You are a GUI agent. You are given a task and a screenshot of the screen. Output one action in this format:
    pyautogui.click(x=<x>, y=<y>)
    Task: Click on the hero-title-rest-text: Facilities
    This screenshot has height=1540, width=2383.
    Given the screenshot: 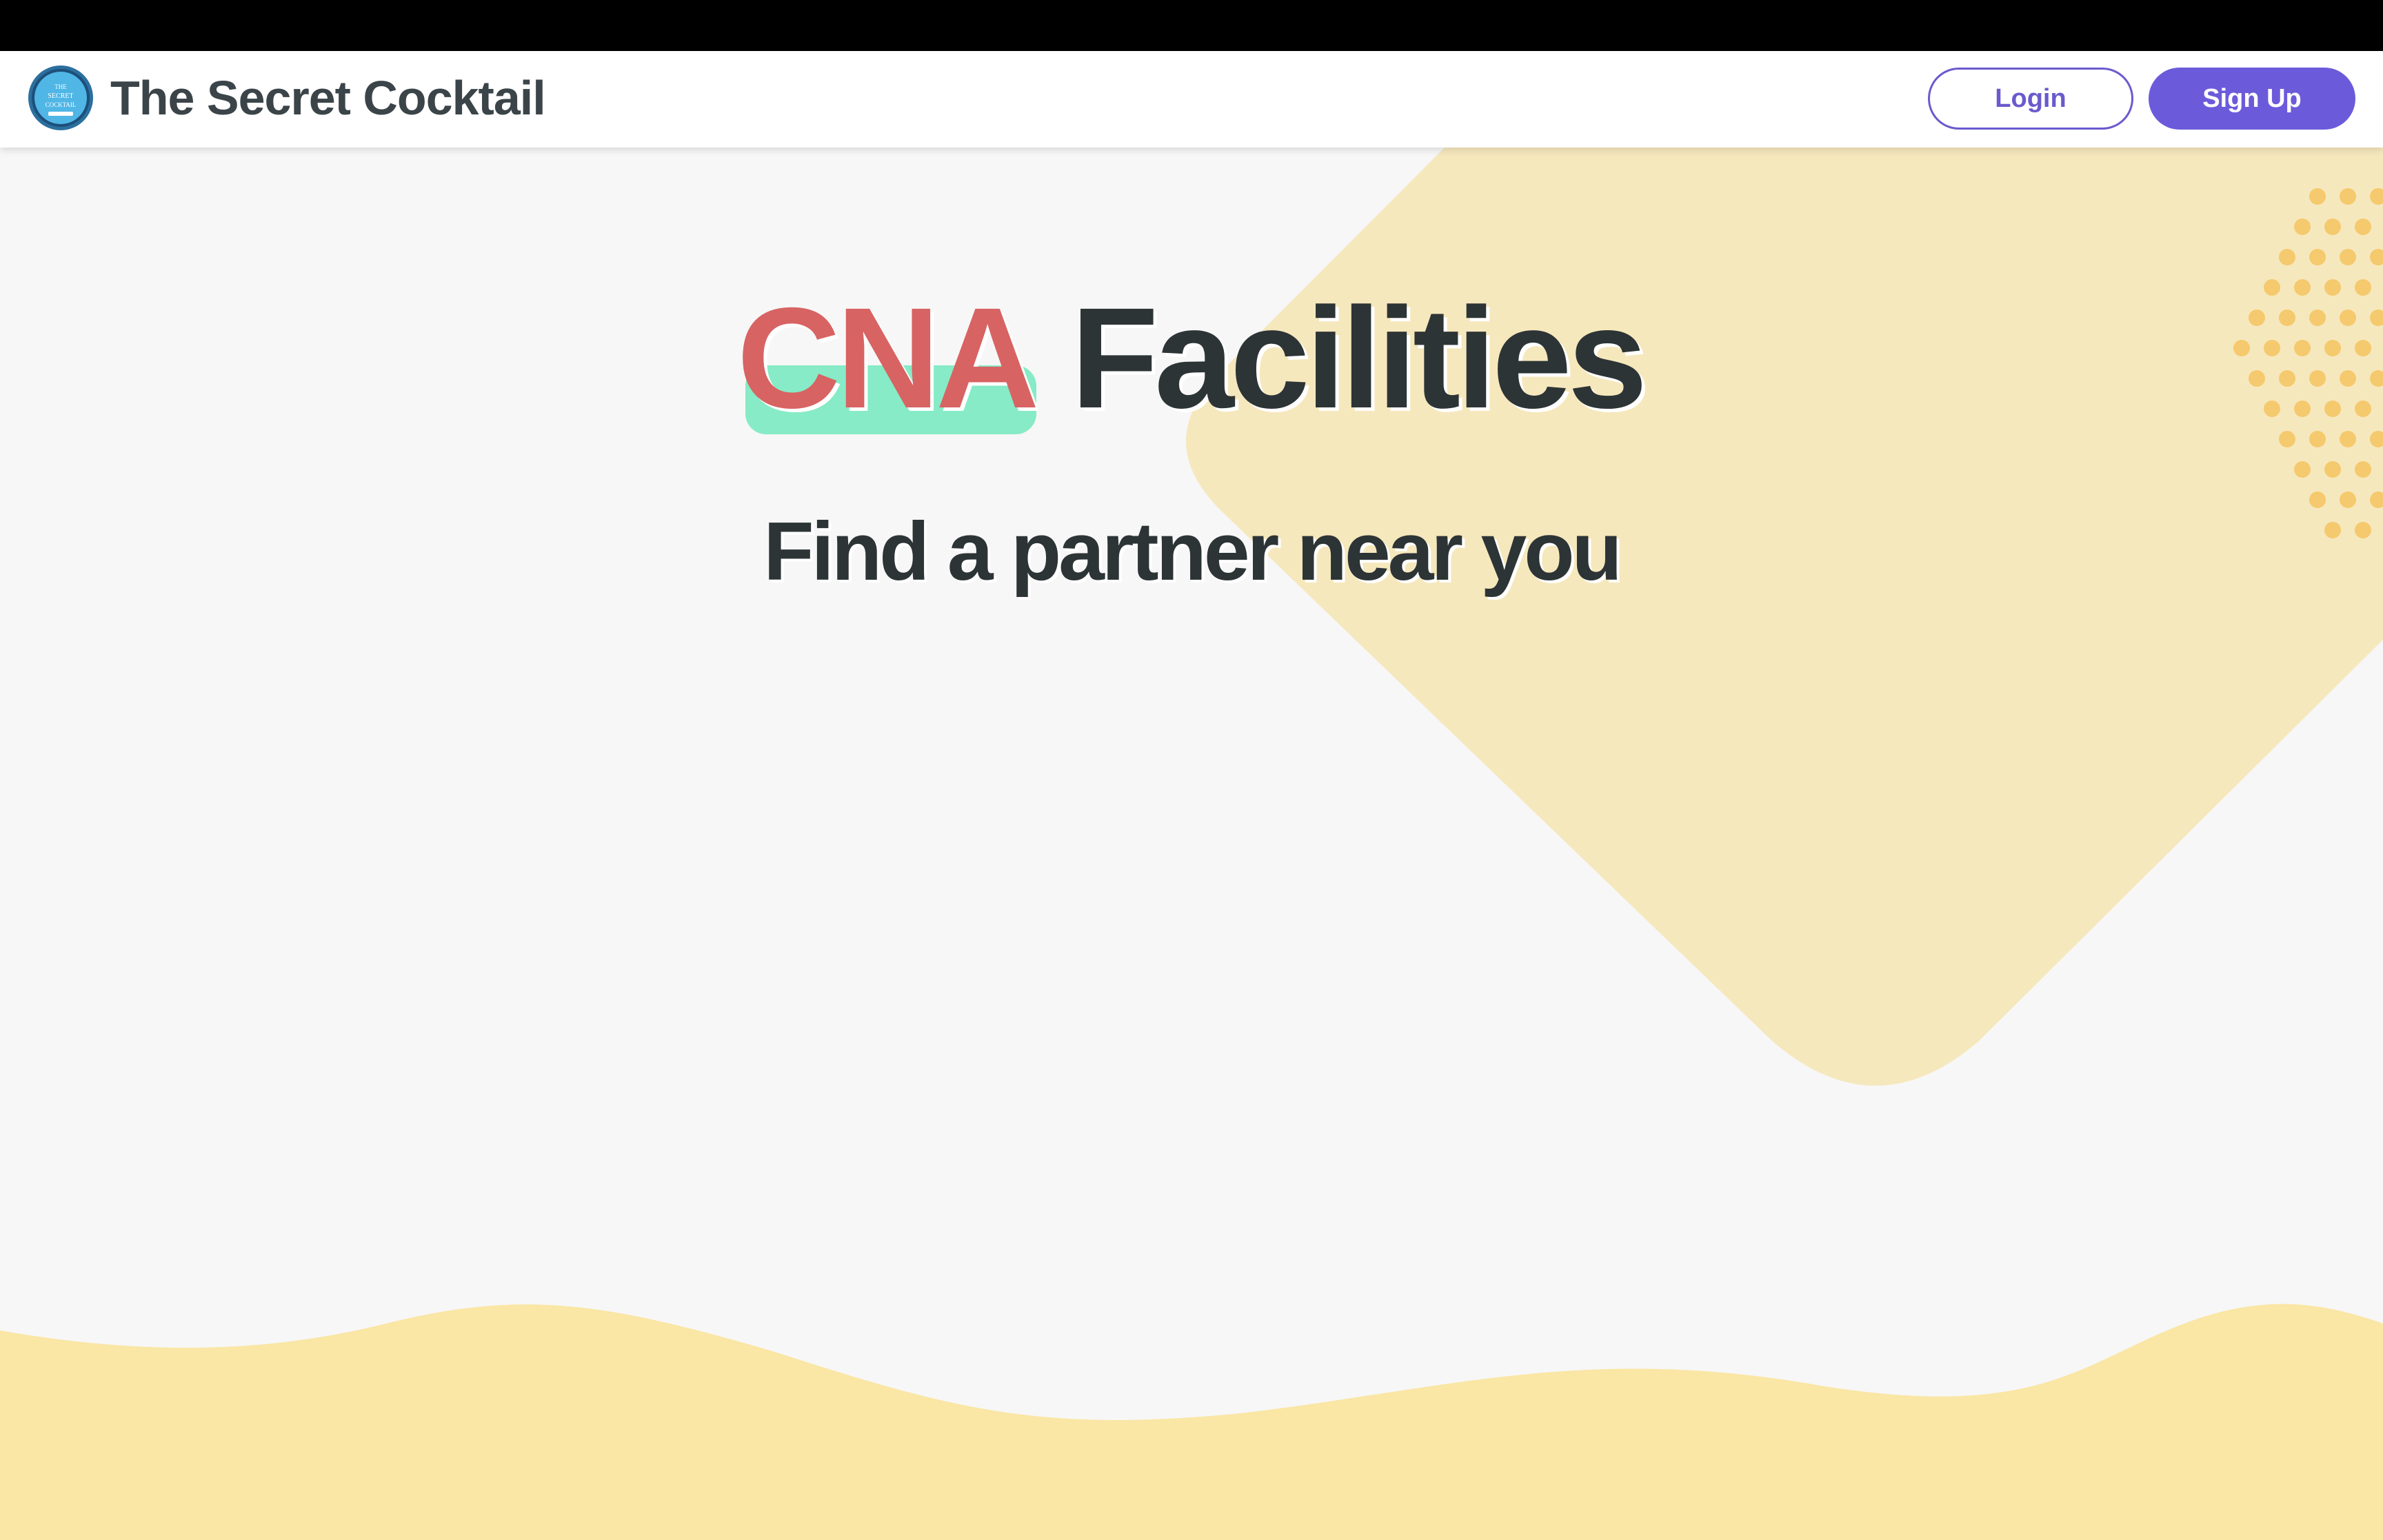 What is the action you would take?
    pyautogui.click(x=1359, y=358)
    